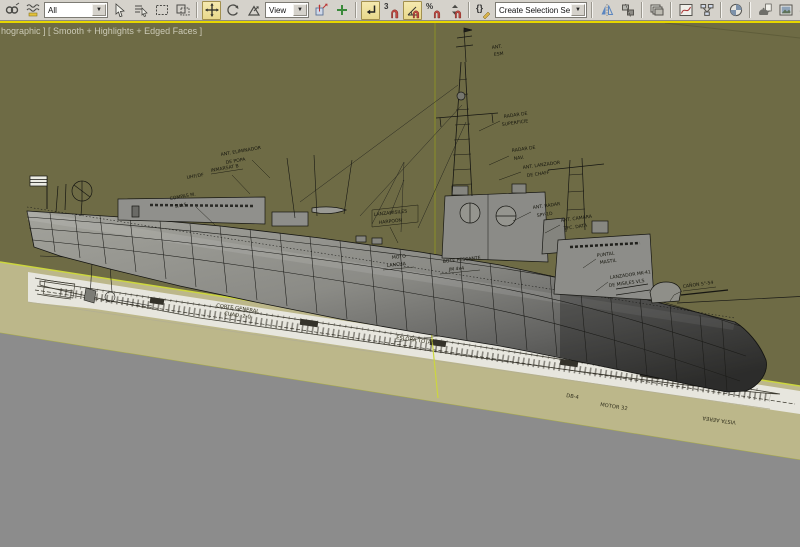  I want to click on ship-annotation-text: LANZAMISILES, so click(391, 213).